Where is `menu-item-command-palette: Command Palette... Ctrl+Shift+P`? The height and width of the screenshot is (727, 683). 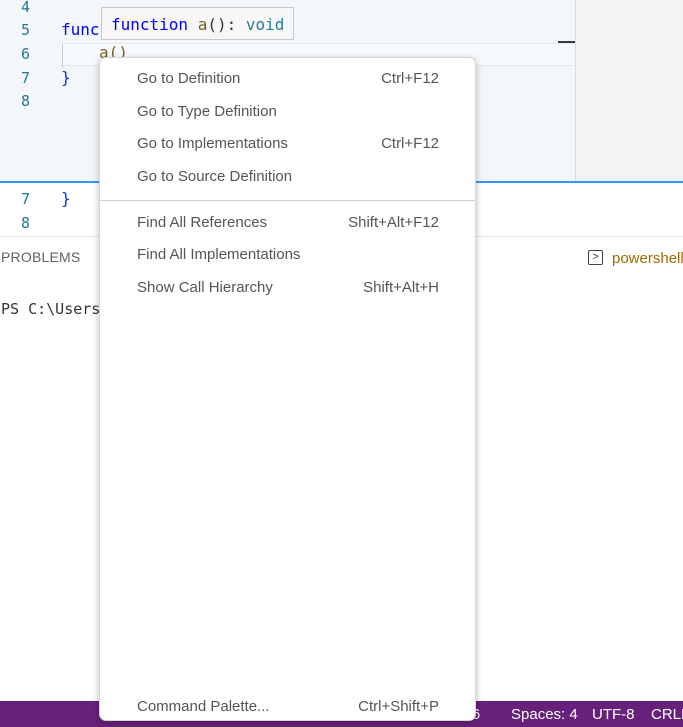 menu-item-command-palette: Command Palette... Ctrl+Shift+P is located at coordinates (287, 708).